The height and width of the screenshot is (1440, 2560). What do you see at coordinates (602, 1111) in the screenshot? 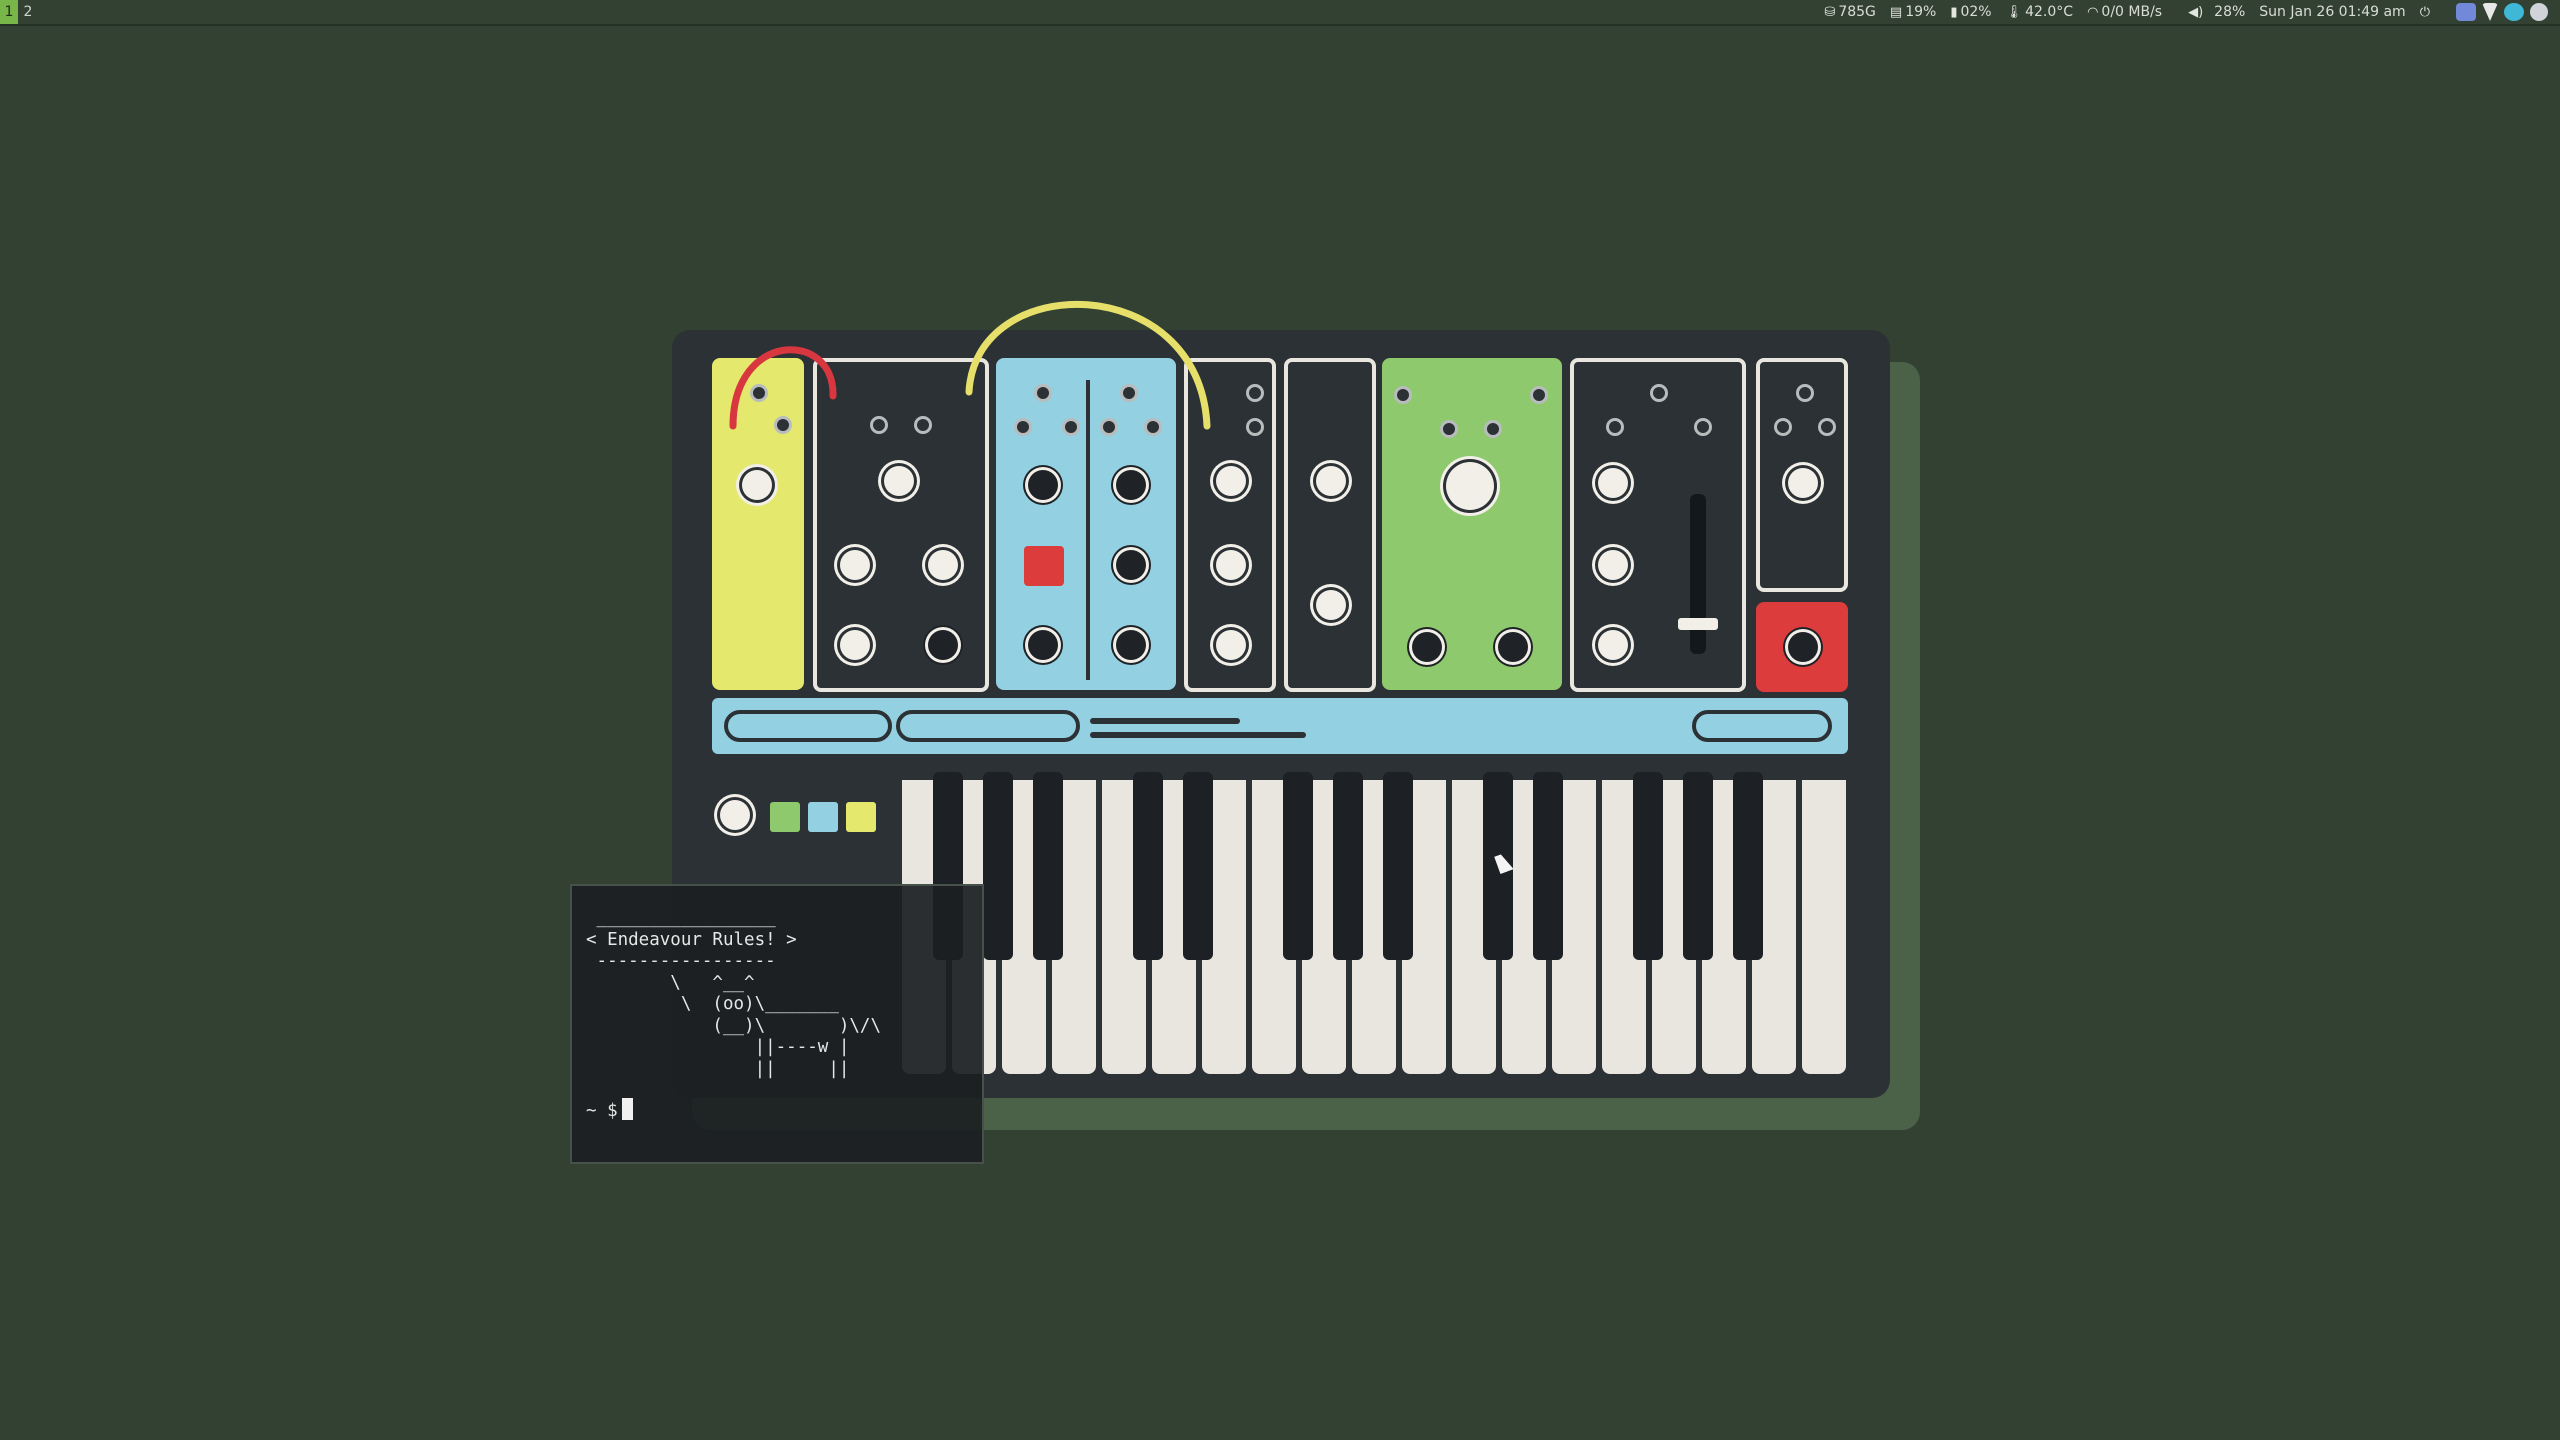
I see `prompt-text: ~ $` at bounding box center [602, 1111].